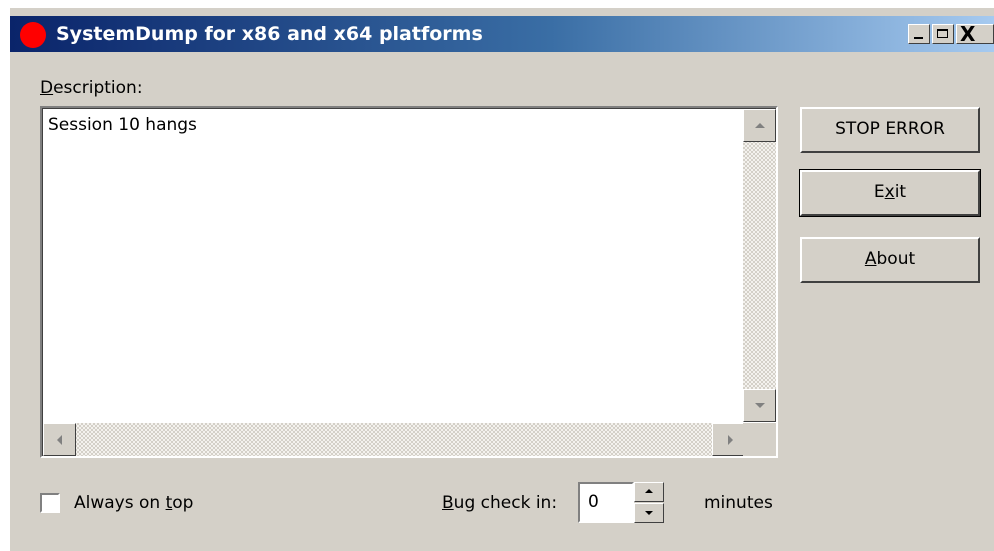  I want to click on spin-up-icon, so click(649, 491).